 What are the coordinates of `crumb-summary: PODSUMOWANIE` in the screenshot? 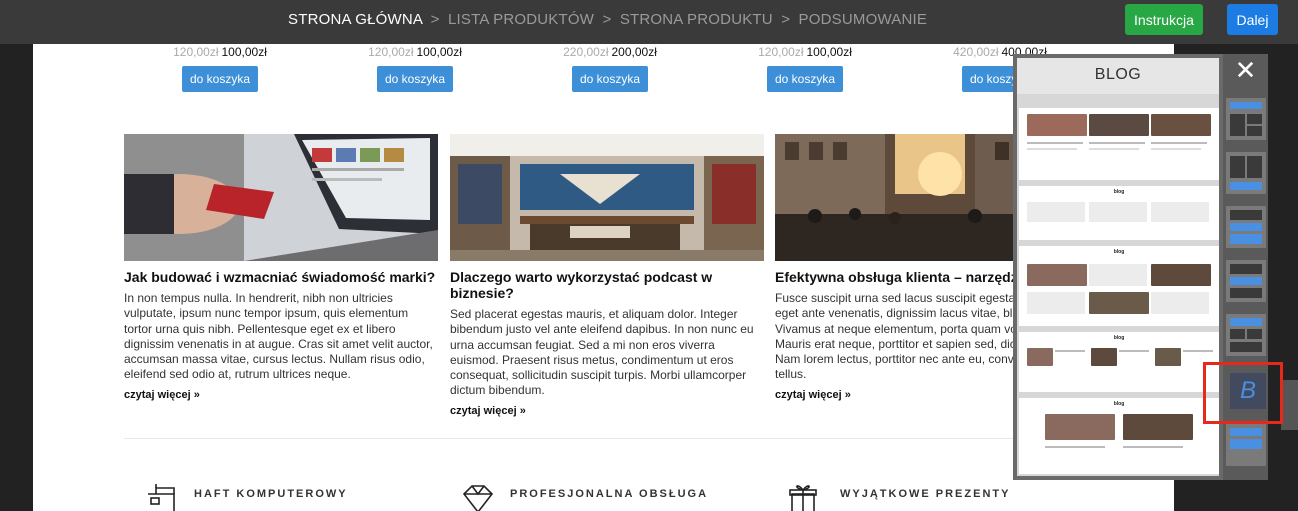 It's located at (863, 19).